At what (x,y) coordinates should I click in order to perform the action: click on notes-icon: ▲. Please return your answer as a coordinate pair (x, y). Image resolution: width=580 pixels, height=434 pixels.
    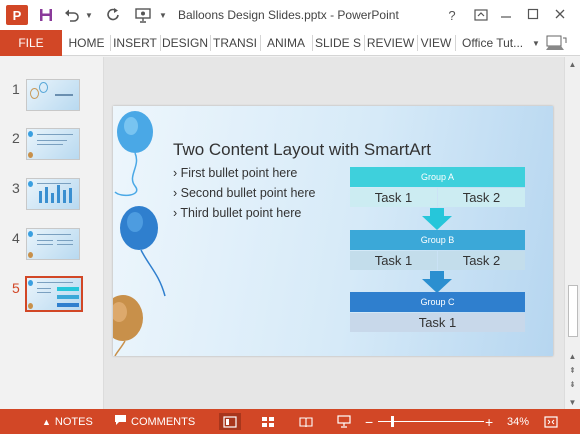
    Looking at the image, I should click on (46, 421).